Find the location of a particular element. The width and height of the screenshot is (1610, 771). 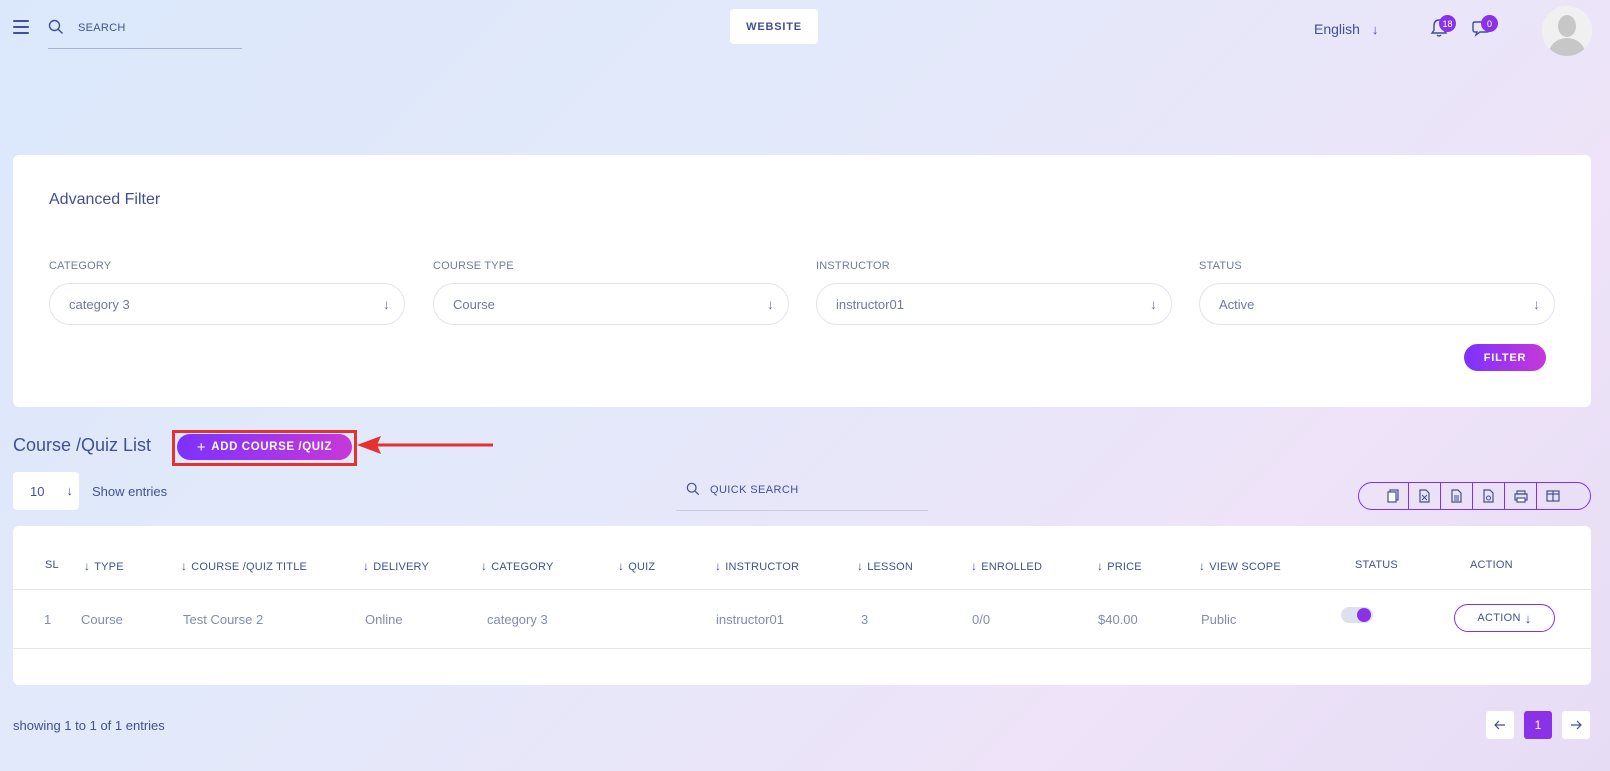

col-title: ↓ COURSE /QUIZ TITLE is located at coordinates (244, 566).